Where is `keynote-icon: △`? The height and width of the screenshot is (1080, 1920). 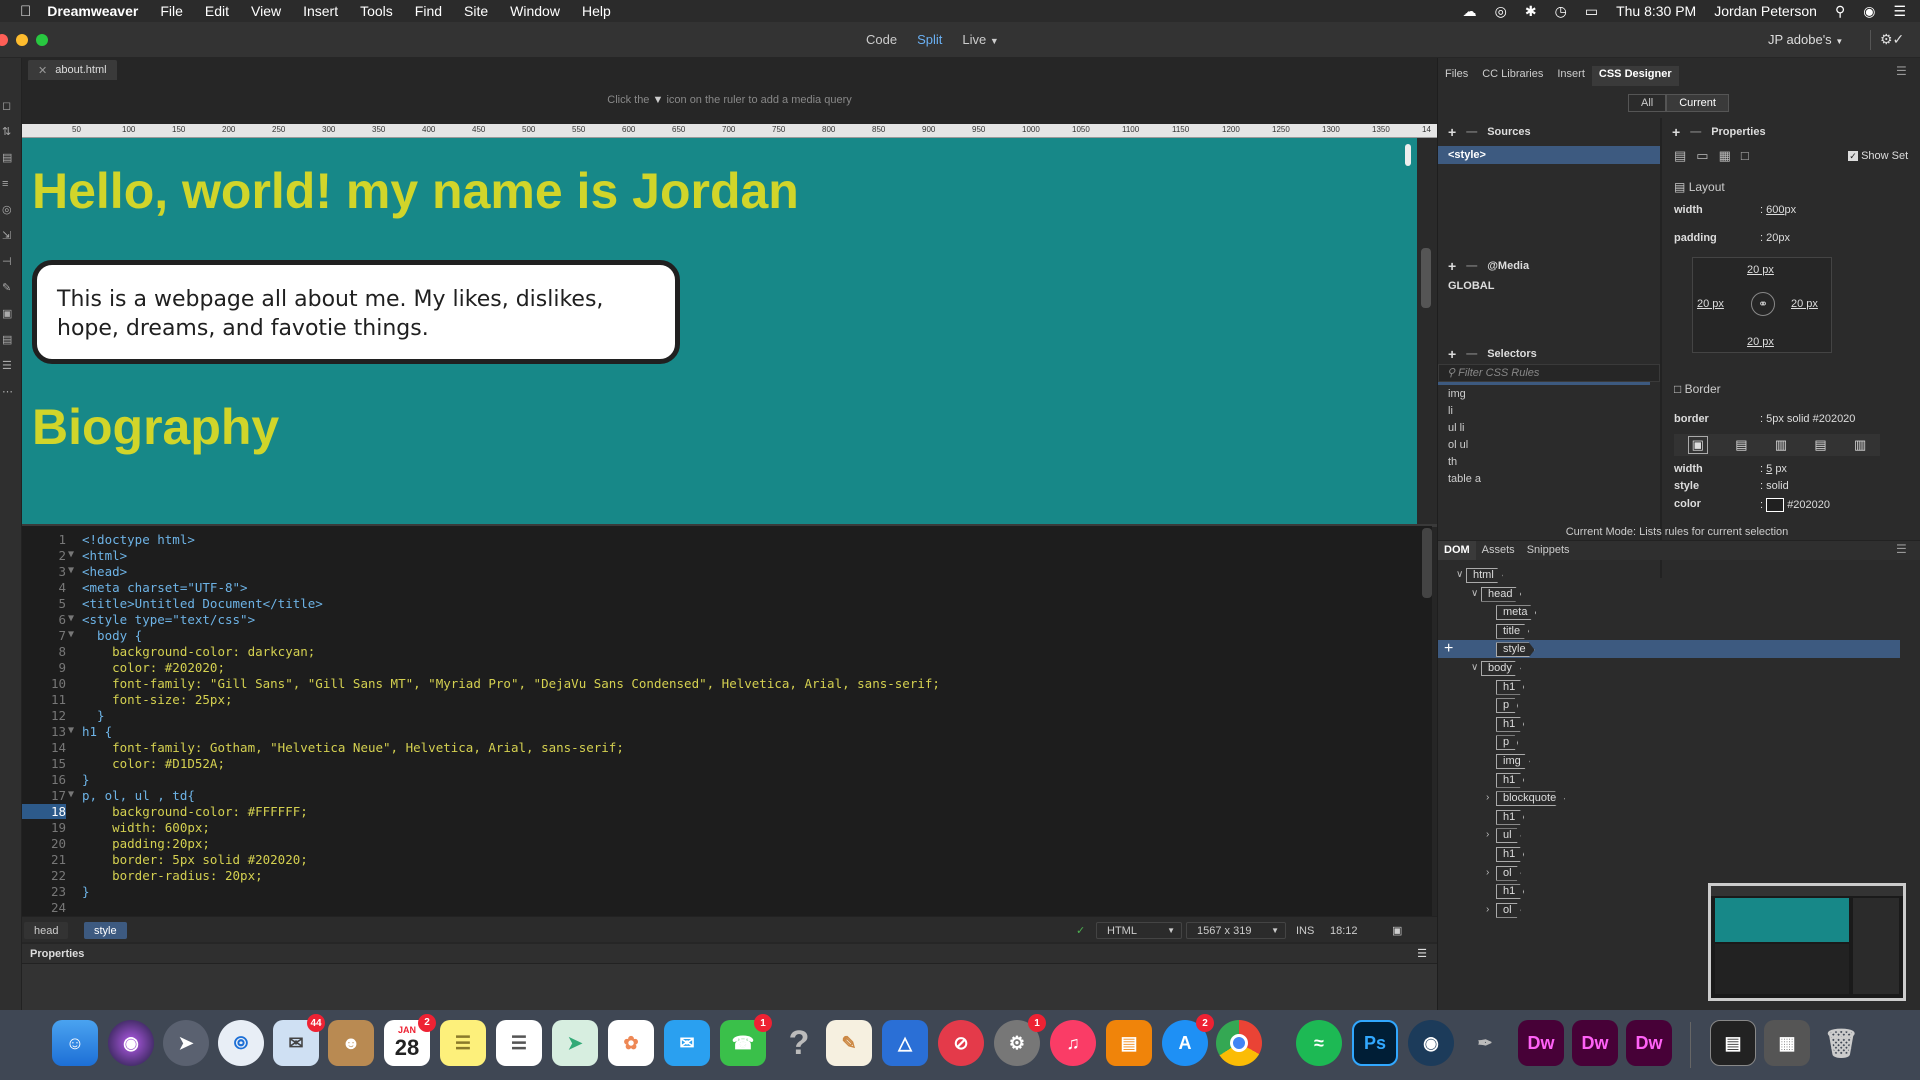 keynote-icon: △ is located at coordinates (905, 1043).